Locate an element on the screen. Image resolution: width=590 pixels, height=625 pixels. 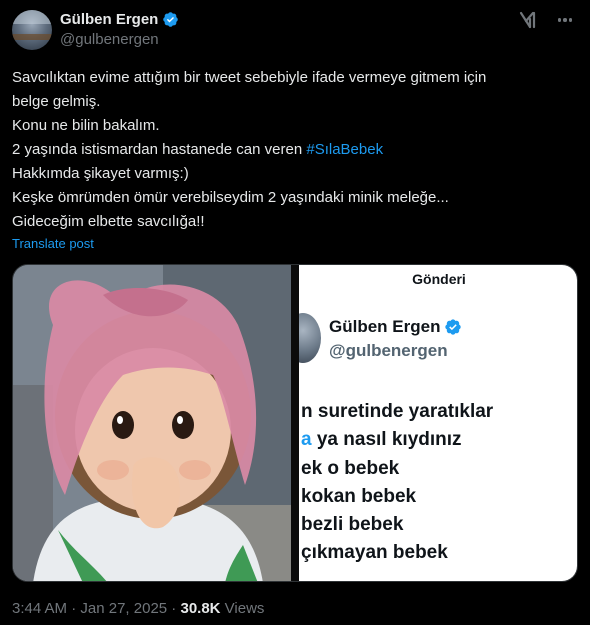
views-label: Views is located at coordinates (242, 608).